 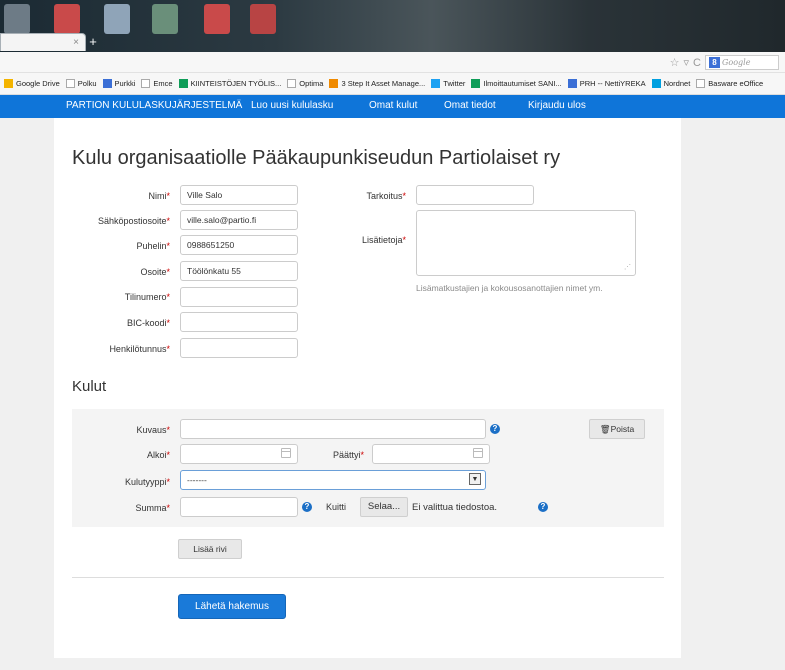 I want to click on ie-icon, so click(x=572, y=83).